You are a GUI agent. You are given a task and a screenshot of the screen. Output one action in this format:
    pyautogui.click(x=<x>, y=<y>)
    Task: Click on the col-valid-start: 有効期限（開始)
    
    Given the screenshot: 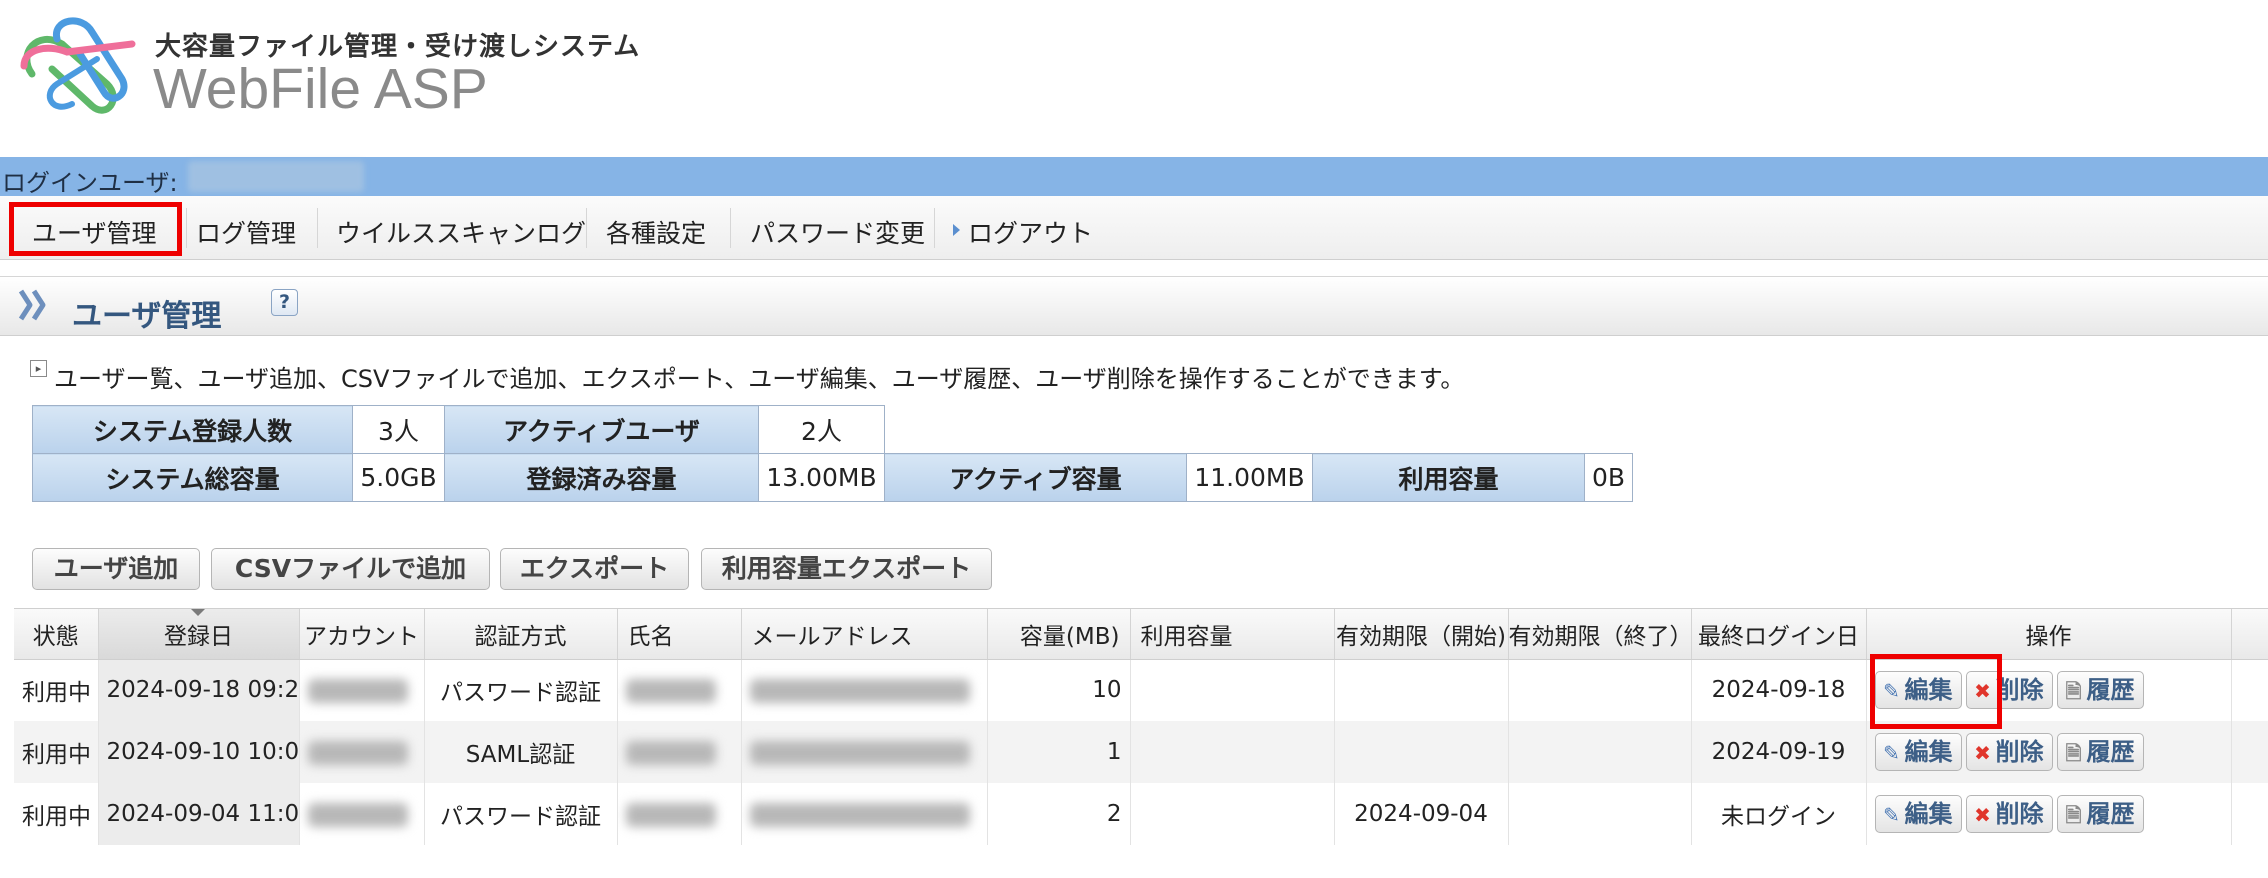 What is the action you would take?
    pyautogui.click(x=1421, y=634)
    